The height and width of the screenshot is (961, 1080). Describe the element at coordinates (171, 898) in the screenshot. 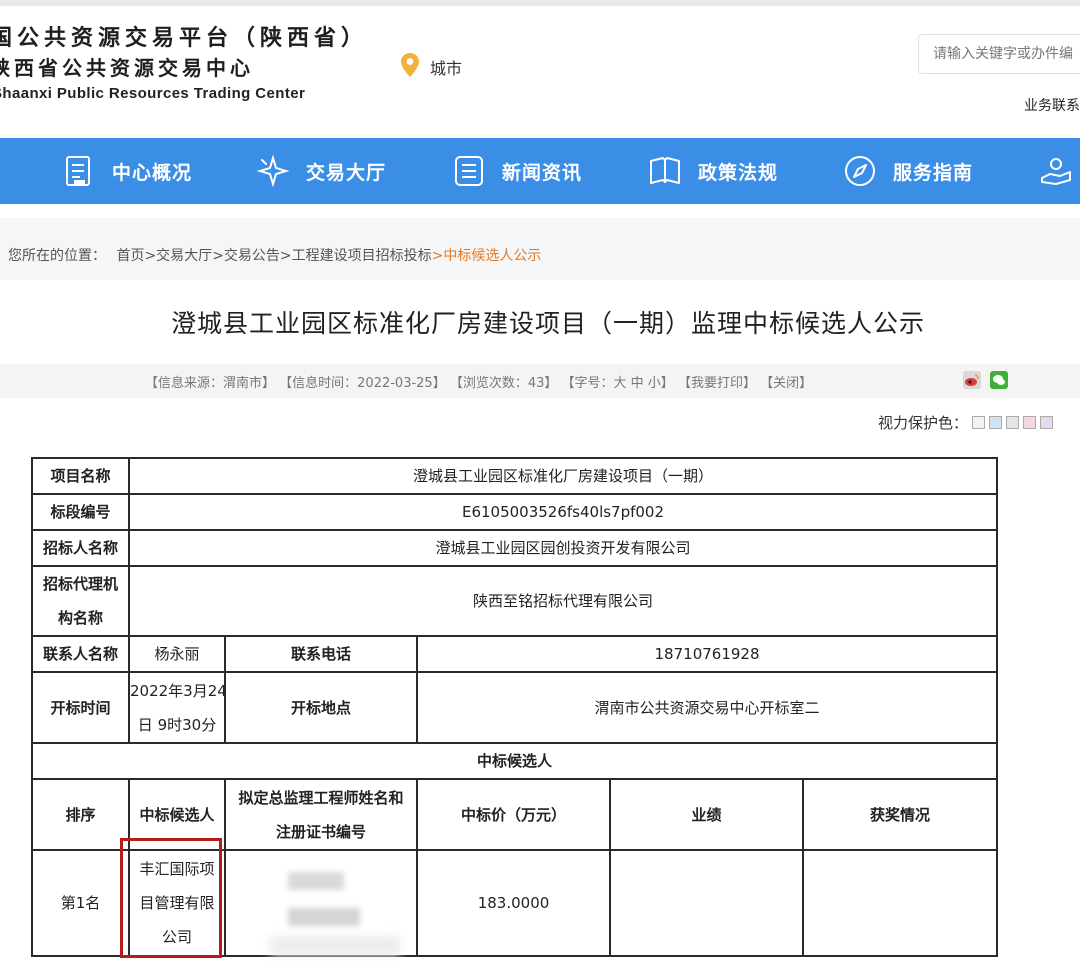

I see `highlight-box` at that location.